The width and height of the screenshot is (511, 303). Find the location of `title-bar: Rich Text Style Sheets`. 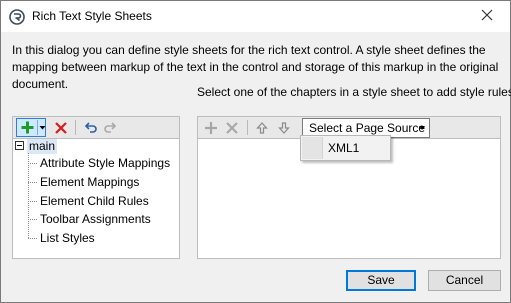

title-bar: Rich Text Style Sheets is located at coordinates (255, 16).